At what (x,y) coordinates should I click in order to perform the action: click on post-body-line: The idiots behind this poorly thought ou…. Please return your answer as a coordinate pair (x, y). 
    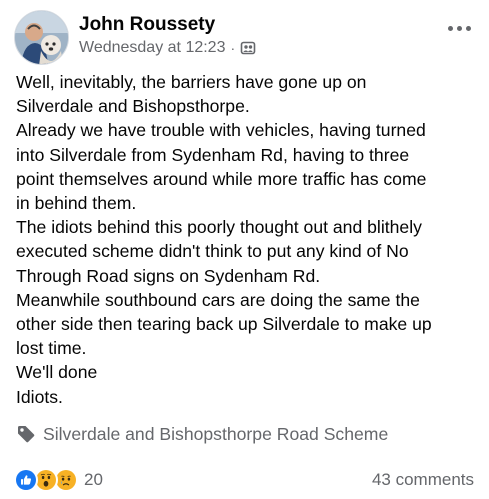
    Looking at the image, I should click on (219, 227).